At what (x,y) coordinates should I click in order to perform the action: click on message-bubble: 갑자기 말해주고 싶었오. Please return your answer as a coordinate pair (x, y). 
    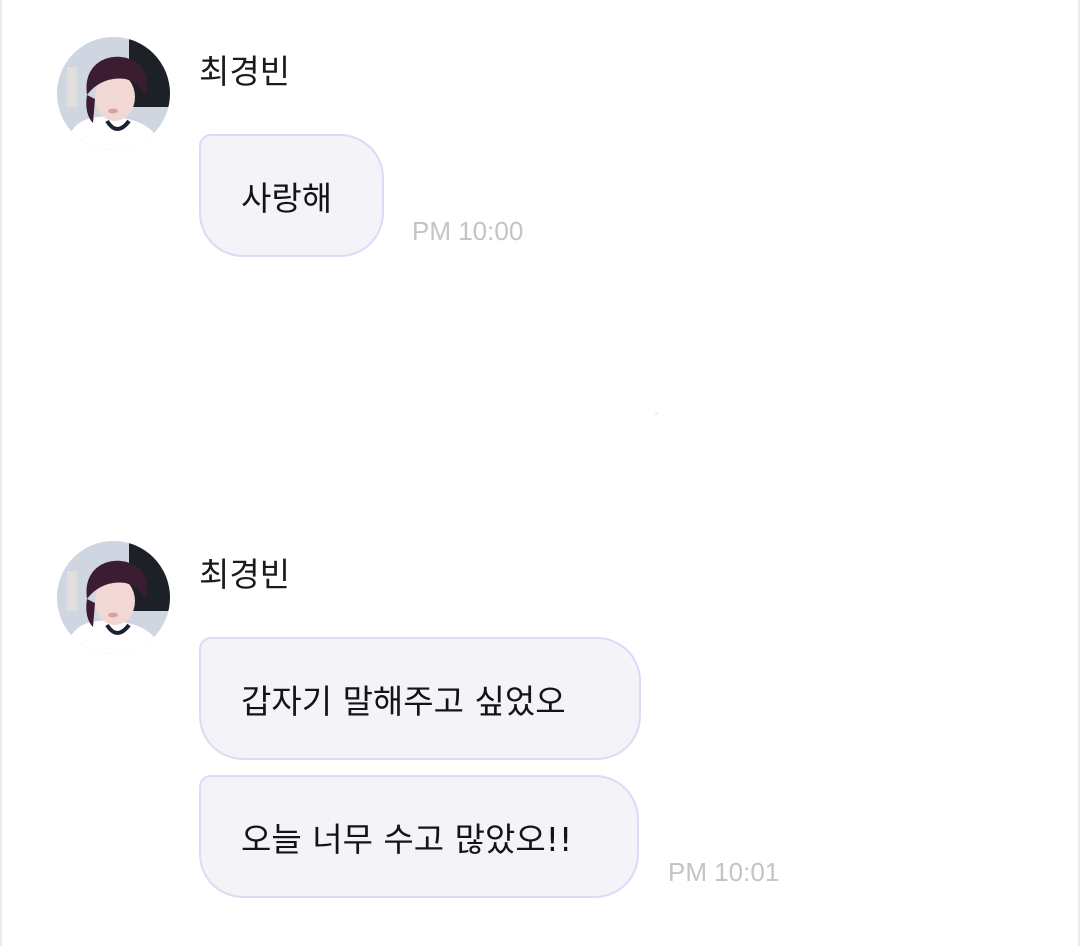
    Looking at the image, I should click on (420, 698).